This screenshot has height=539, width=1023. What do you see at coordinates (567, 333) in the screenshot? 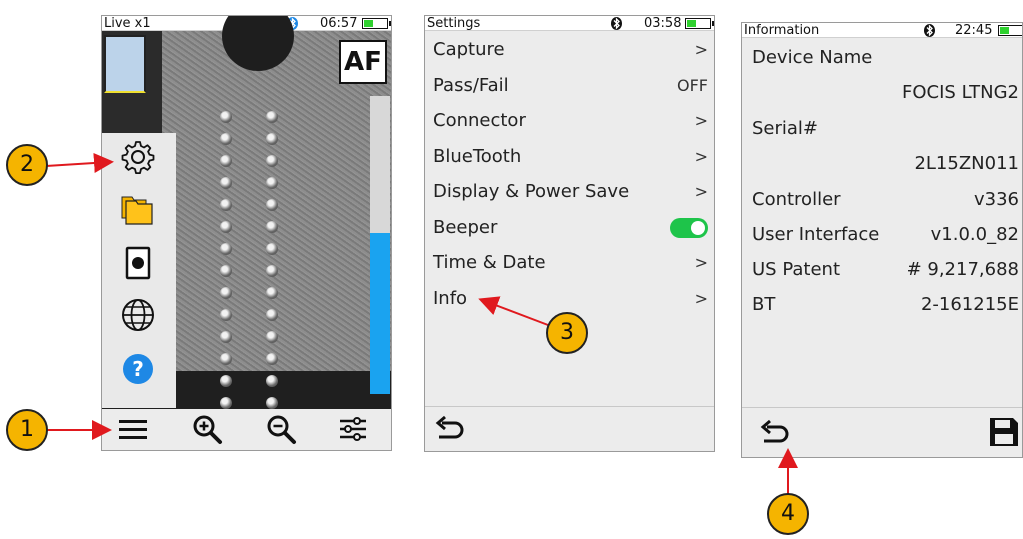
I see `callout-3: 3` at bounding box center [567, 333].